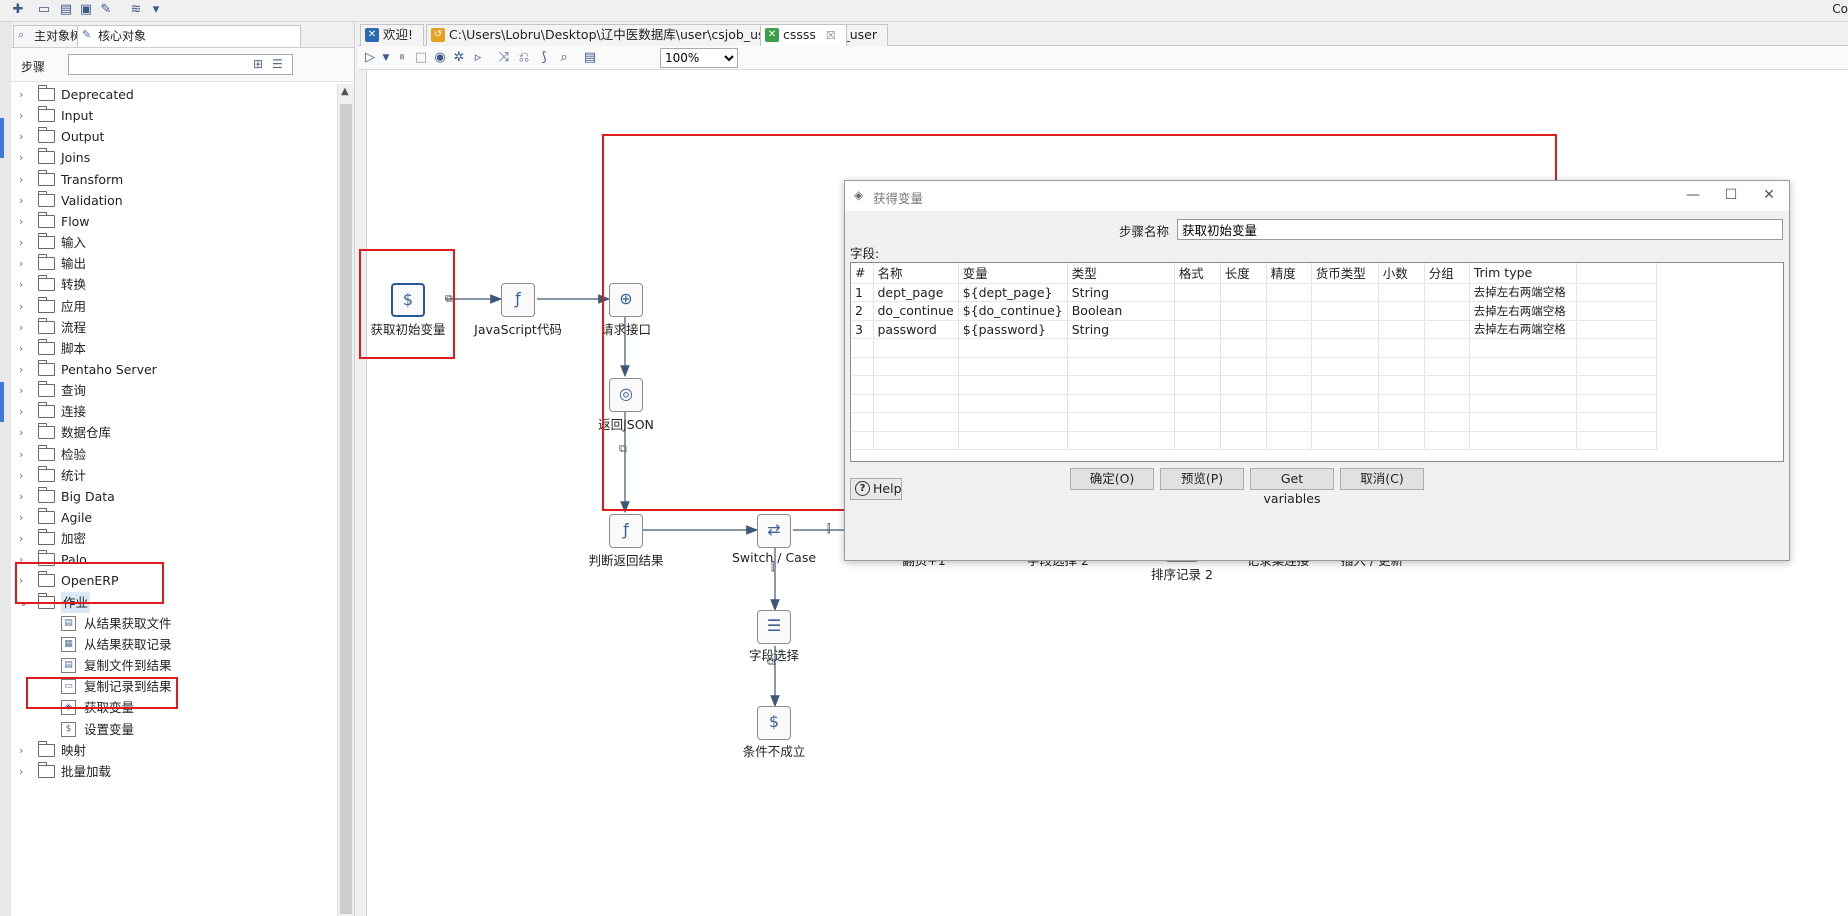 The image size is (1848, 916). I want to click on close-tab-icon: ☒, so click(831, 35).